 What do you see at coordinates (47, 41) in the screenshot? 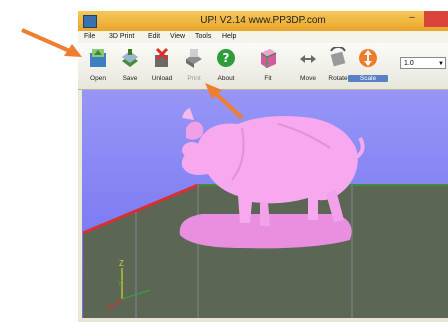
I see `annotation-arrow-open` at bounding box center [47, 41].